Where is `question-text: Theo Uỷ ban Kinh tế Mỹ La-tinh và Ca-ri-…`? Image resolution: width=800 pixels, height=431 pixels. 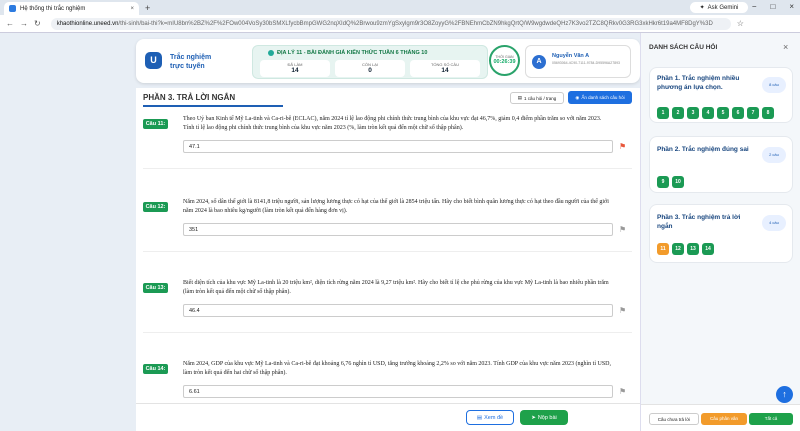
question-text: Theo Uỷ ban Kinh tế Mỹ La-tinh và Ca-ri-… is located at coordinates (392, 123).